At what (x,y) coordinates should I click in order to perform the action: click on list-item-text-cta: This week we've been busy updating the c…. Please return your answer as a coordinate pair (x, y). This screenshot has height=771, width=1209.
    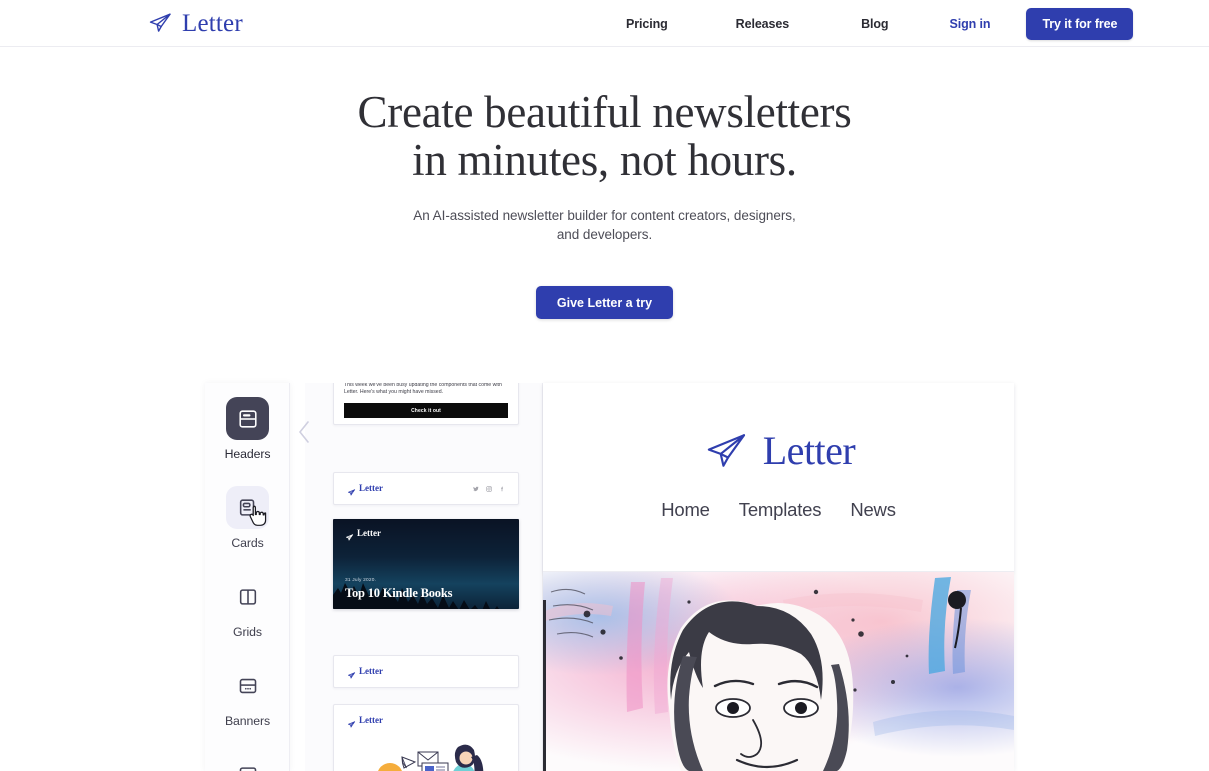
    Looking at the image, I should click on (426, 404).